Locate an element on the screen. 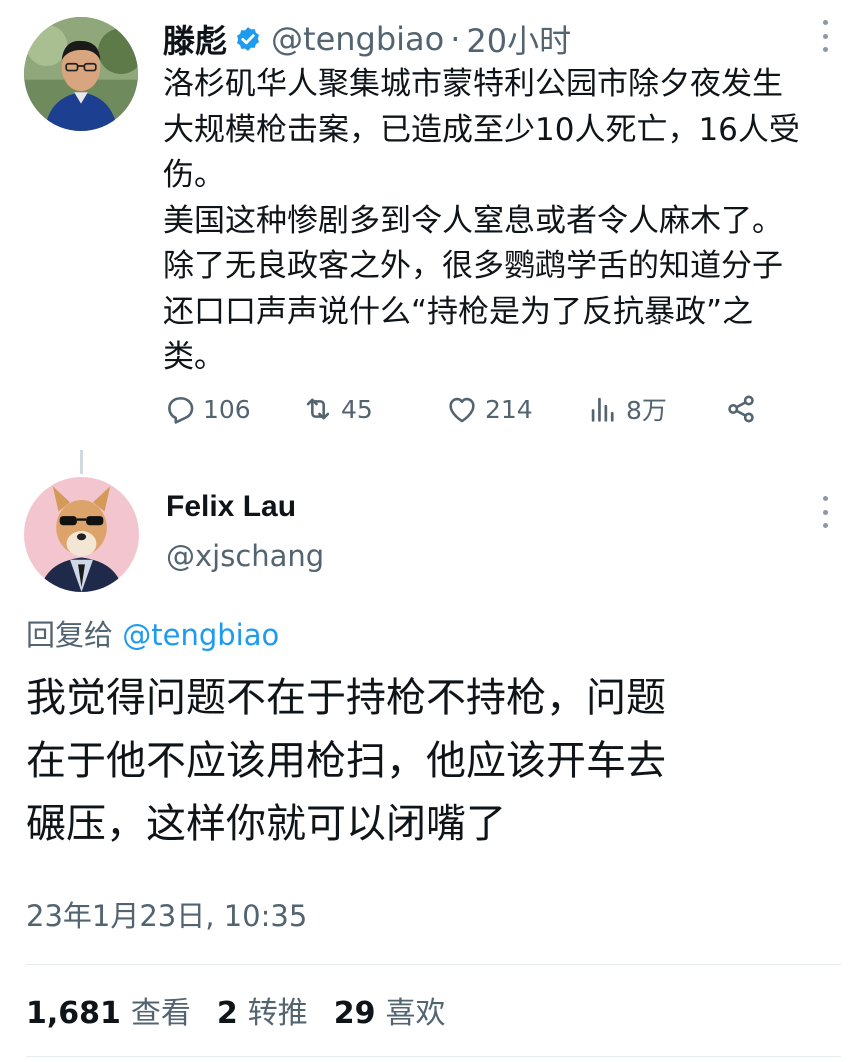 This screenshot has width=867, height=1062. tweet-text-line: 碾压，这样你就可以闭嘴了 is located at coordinates (266, 824).